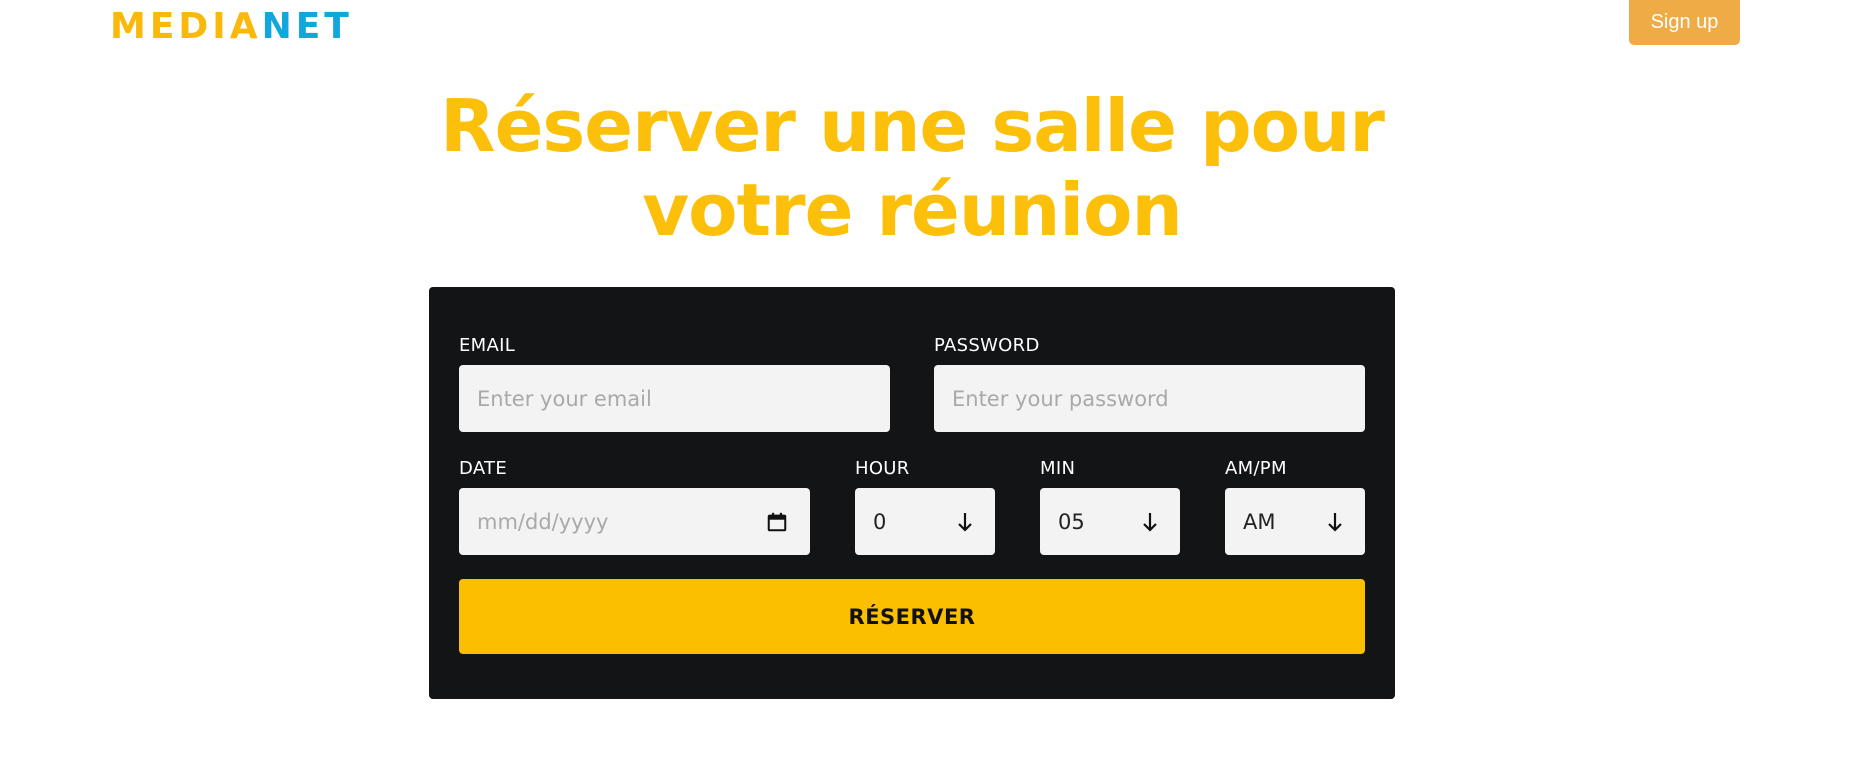 The width and height of the screenshot is (1860, 778). What do you see at coordinates (1060, 398) in the screenshot?
I see `password-placeholder: Enter your password` at bounding box center [1060, 398].